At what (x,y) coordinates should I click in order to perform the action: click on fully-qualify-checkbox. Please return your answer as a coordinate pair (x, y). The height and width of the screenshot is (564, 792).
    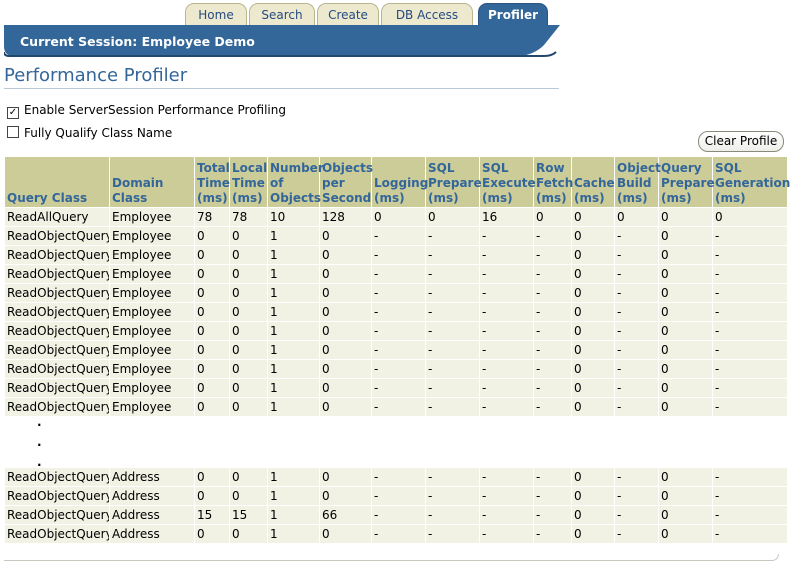
    Looking at the image, I should click on (13, 132).